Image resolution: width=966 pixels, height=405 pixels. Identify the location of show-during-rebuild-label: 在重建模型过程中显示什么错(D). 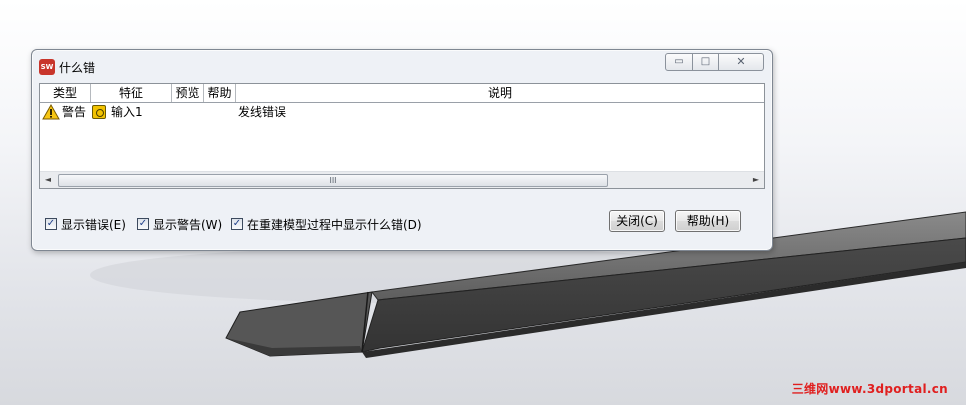
(334, 225).